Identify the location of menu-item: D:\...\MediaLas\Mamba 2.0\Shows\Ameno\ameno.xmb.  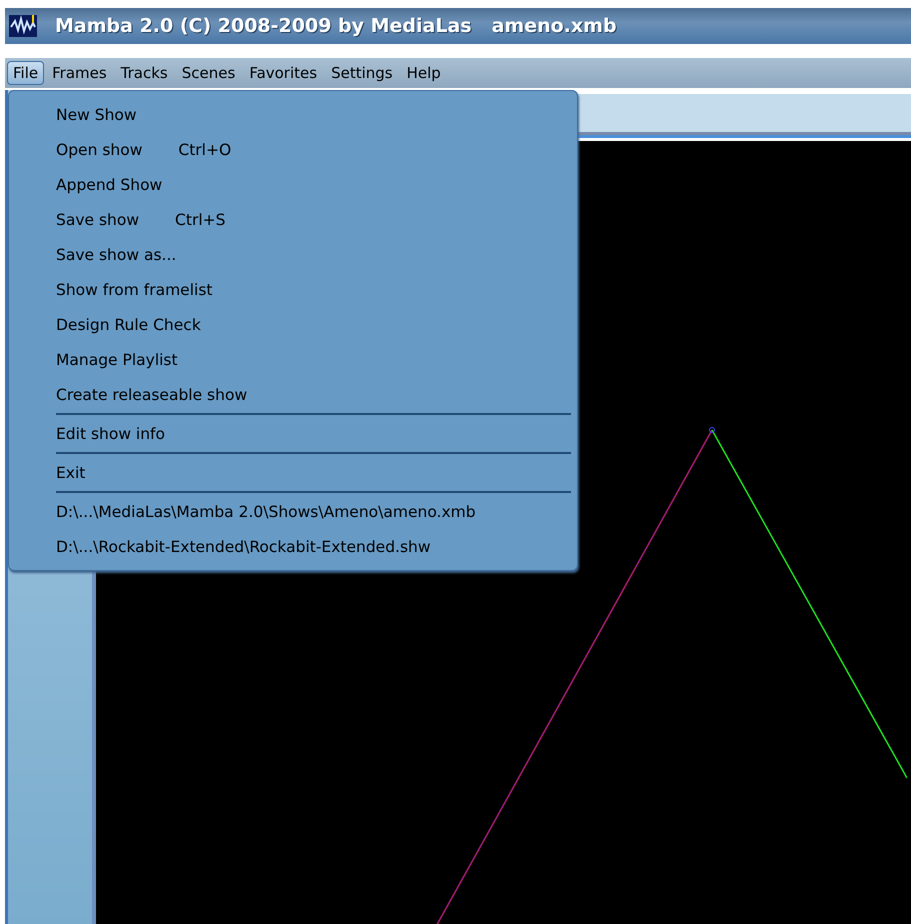
(293, 511).